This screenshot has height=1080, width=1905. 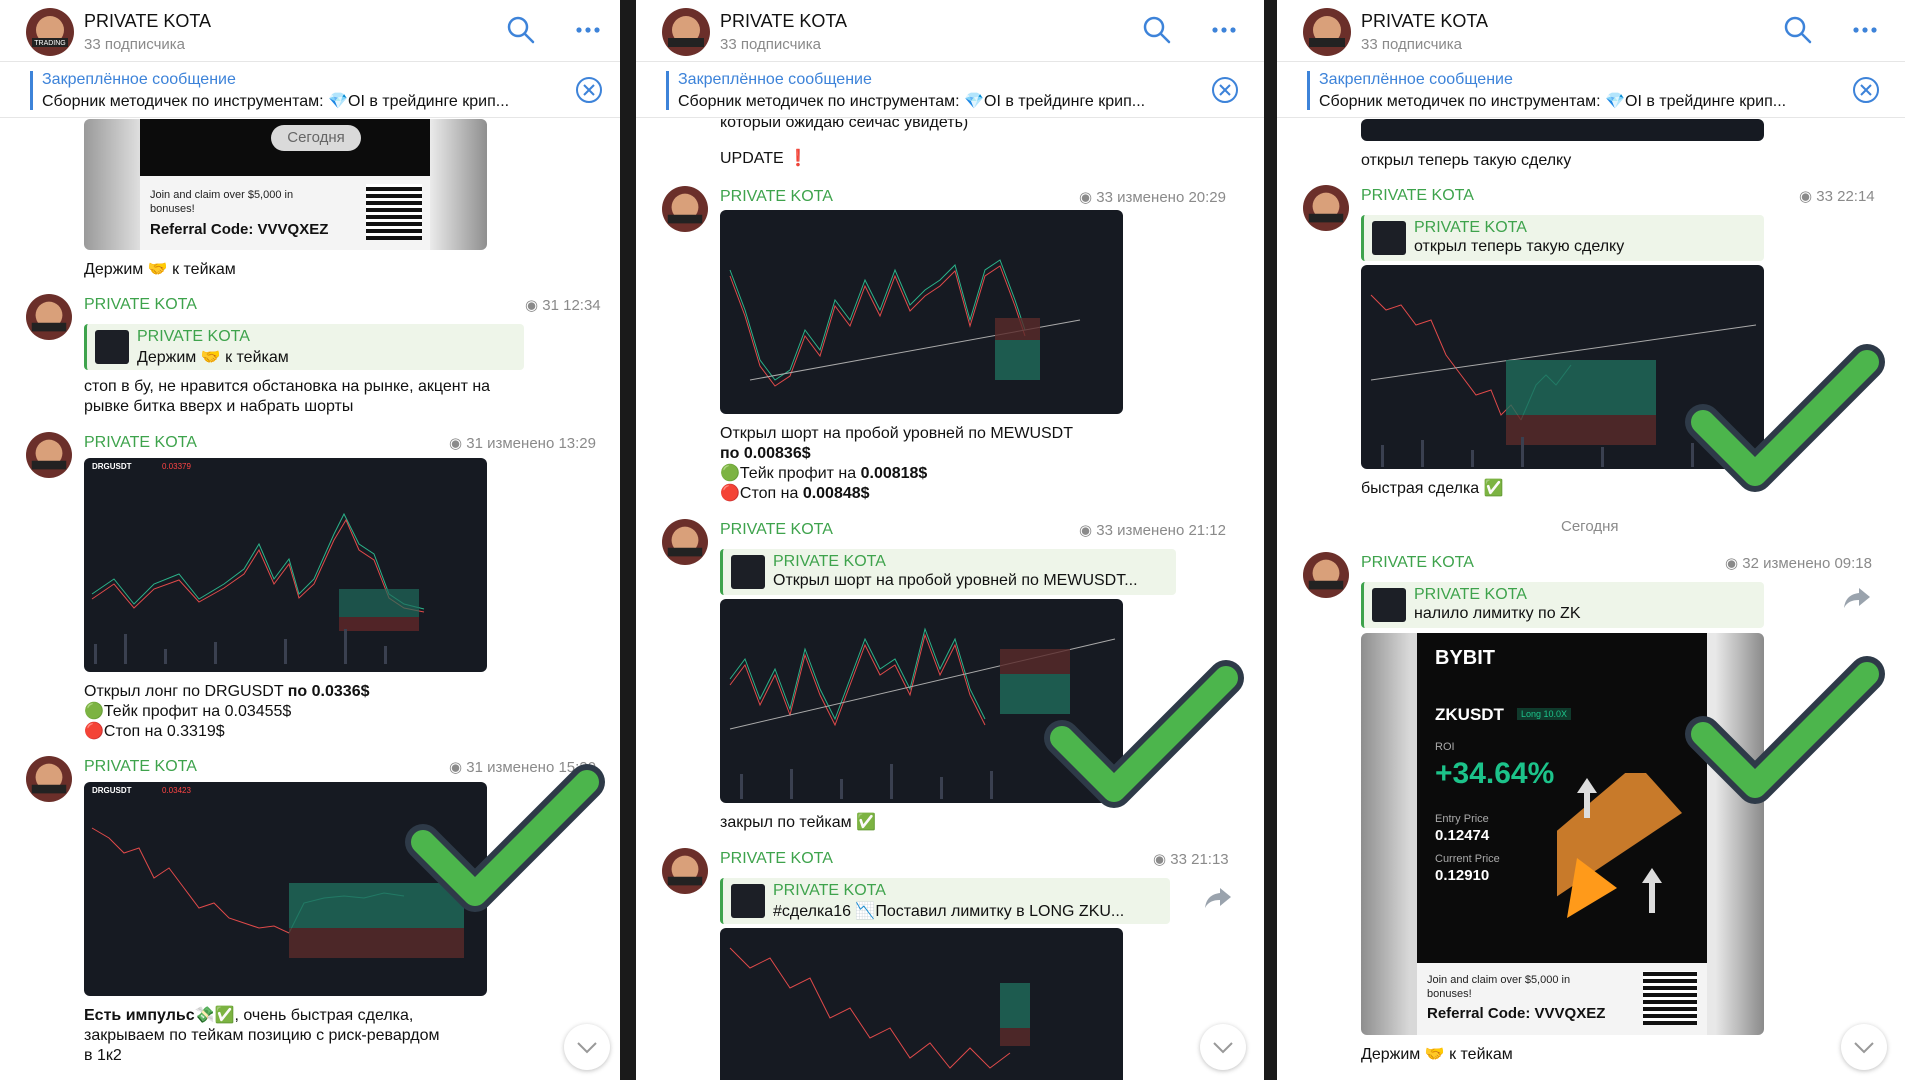 I want to click on message-text-line: Открыл шорт на пробой уровней по MEWUSDT, so click(x=896, y=433).